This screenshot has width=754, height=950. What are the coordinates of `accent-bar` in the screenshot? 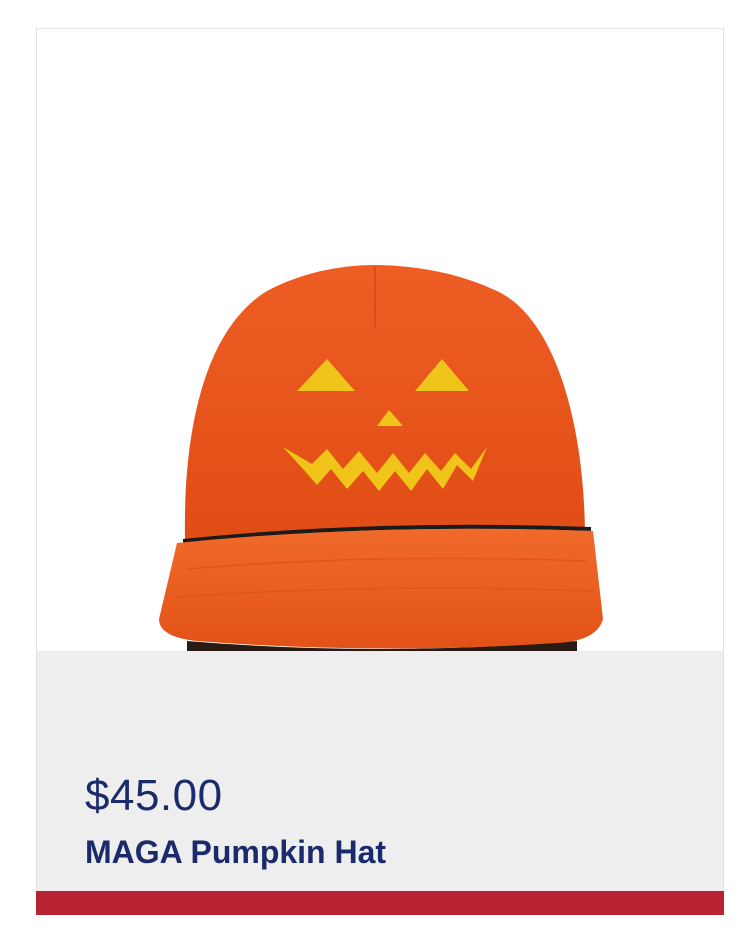 It's located at (380, 903).